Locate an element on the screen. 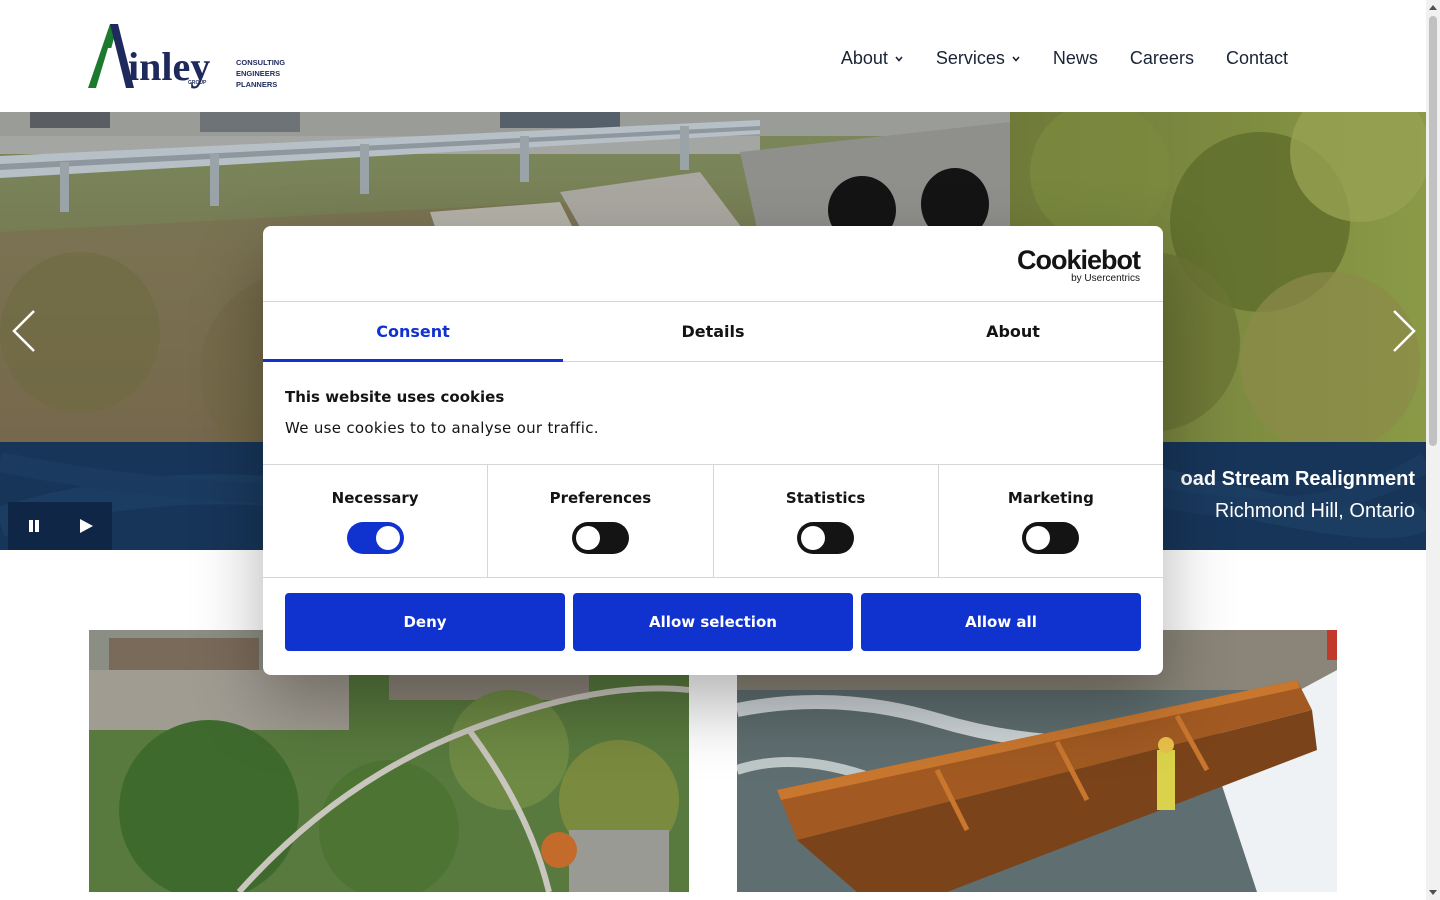 The width and height of the screenshot is (1440, 900). slideshow-controls is located at coordinates (60, 526).